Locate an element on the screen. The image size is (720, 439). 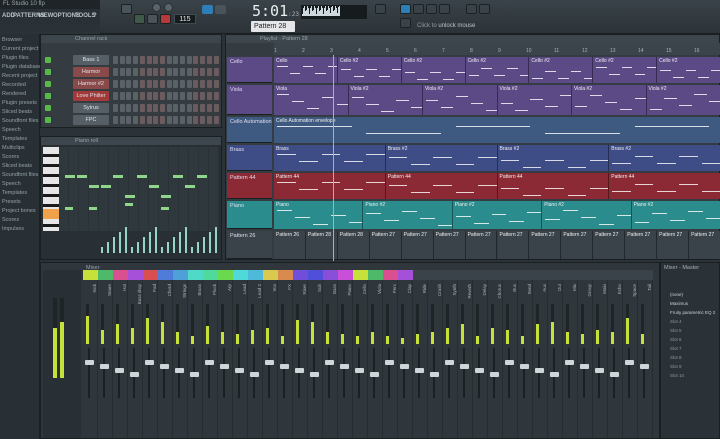
channel-name-button: Harmor is located at coordinates (91, 72).